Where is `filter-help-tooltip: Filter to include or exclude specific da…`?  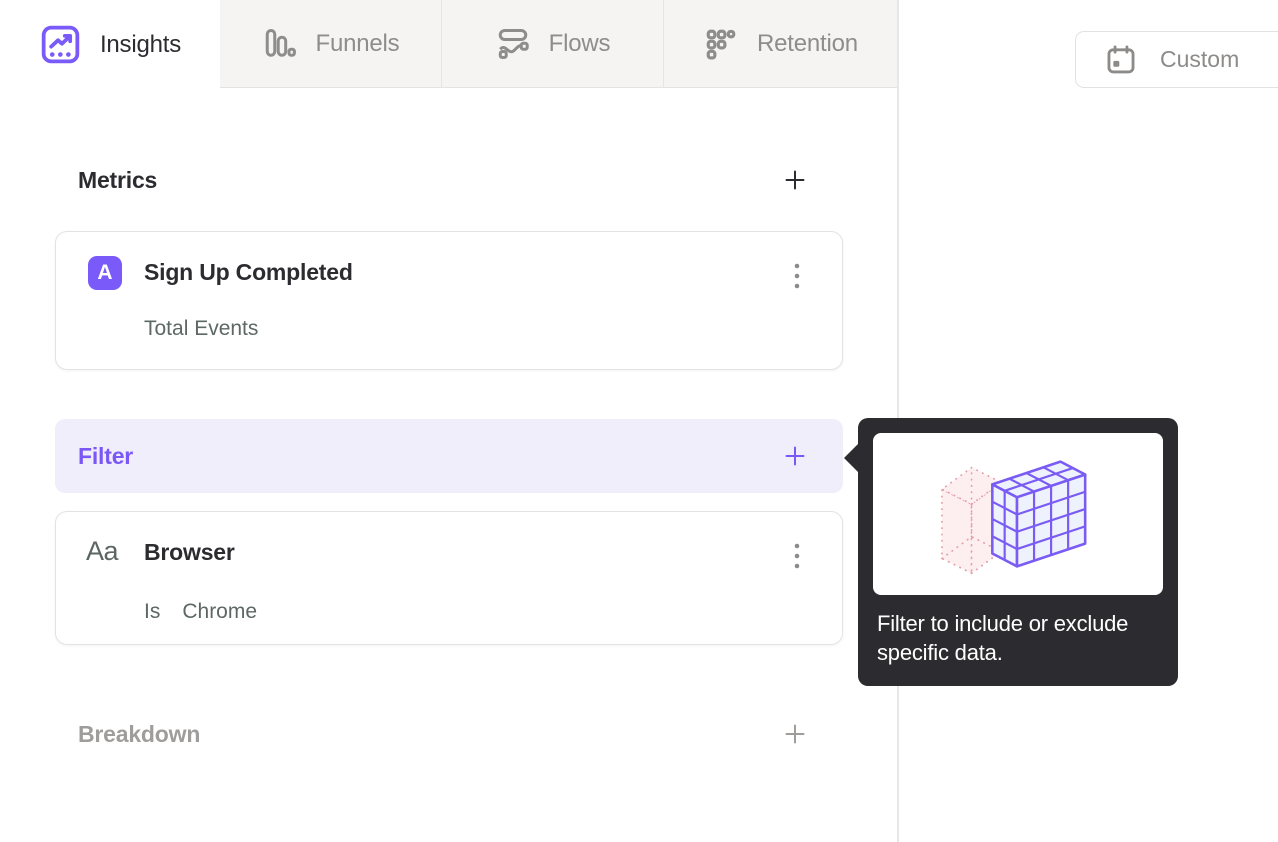
filter-help-tooltip: Filter to include or exclude specific da… is located at coordinates (1011, 552).